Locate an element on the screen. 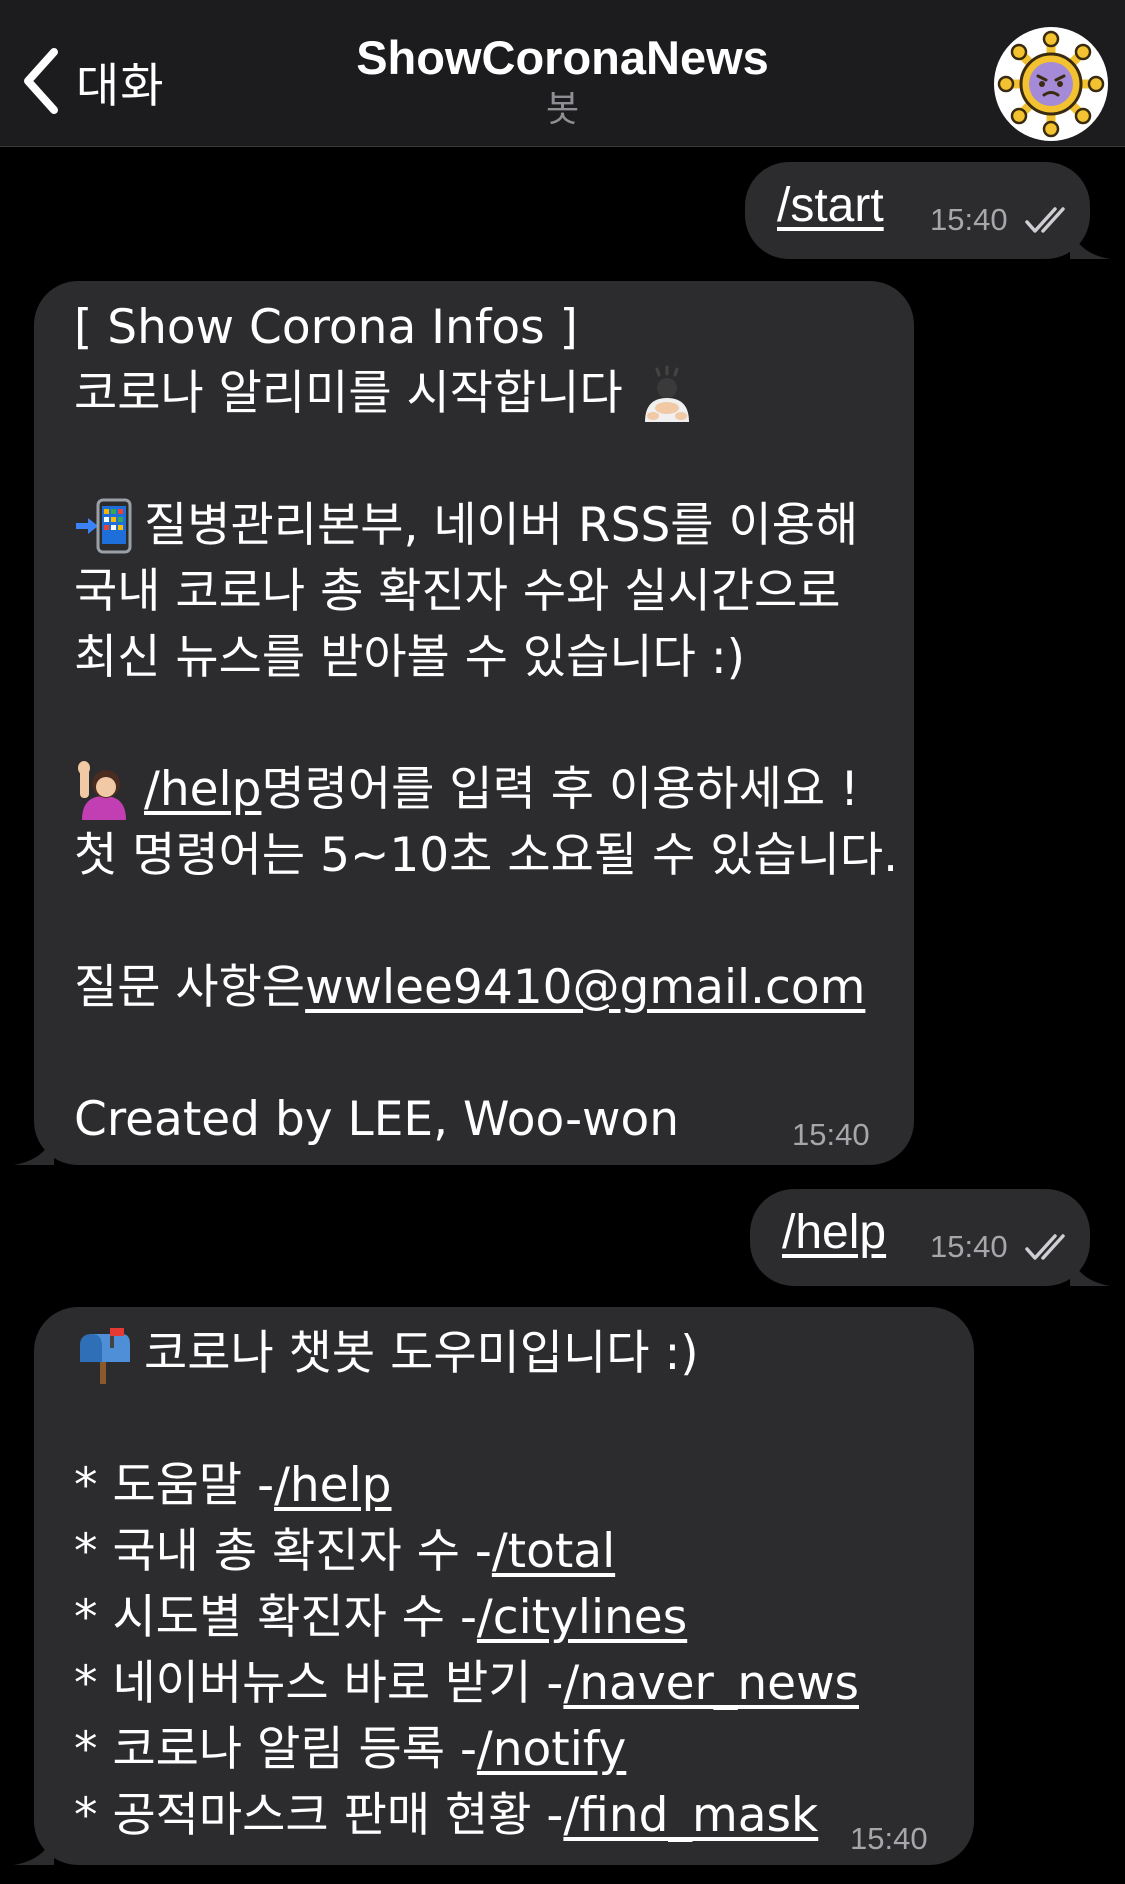 Image resolution: width=1125 pixels, height=1884 pixels. naver-news-command-link: /naver_news is located at coordinates (711, 1684).